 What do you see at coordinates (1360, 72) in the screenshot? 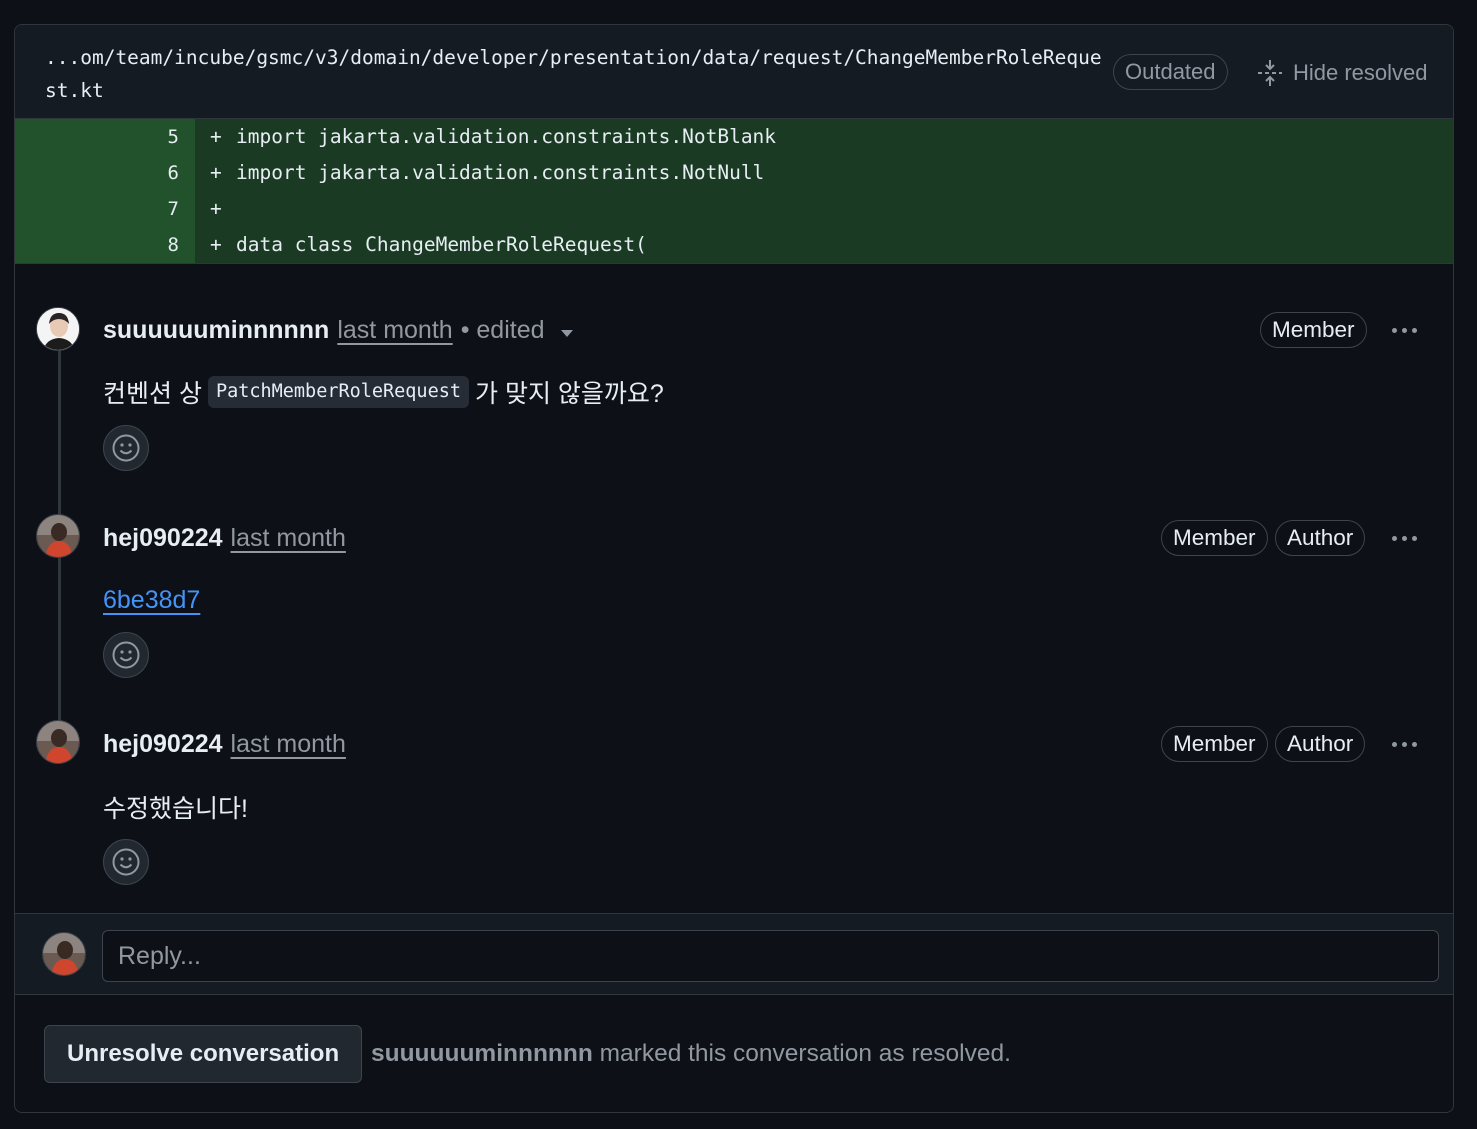
I see `hide-resolved-label: Hide resolved` at bounding box center [1360, 72].